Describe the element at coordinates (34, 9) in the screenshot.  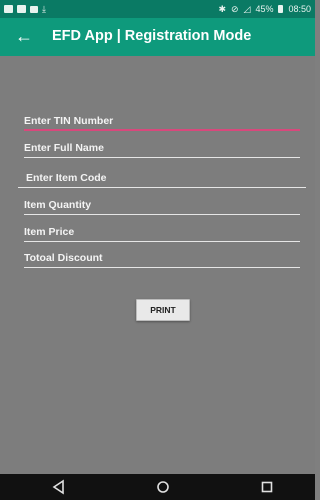
I see `lock-icon` at that location.